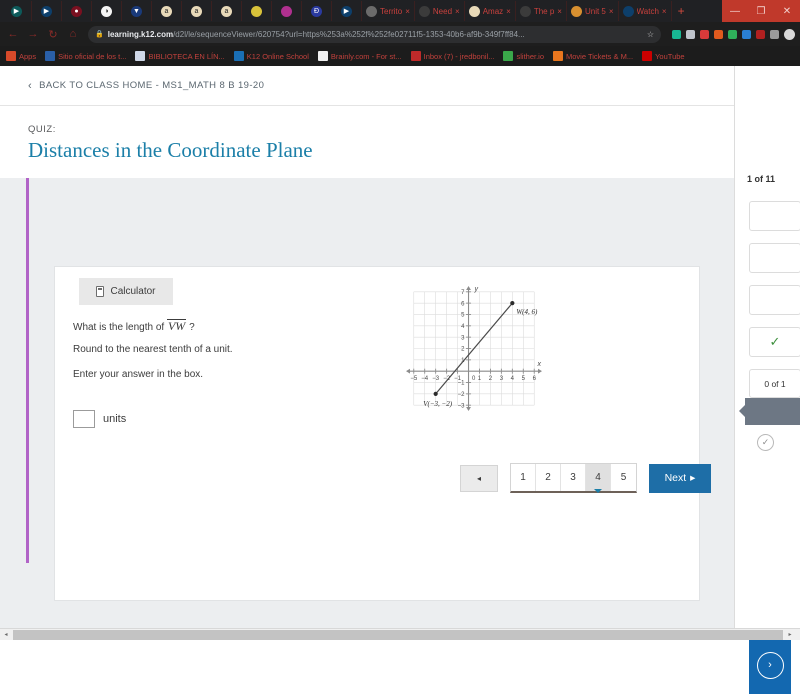  I want to click on circle-check-icon: ✓, so click(765, 442).